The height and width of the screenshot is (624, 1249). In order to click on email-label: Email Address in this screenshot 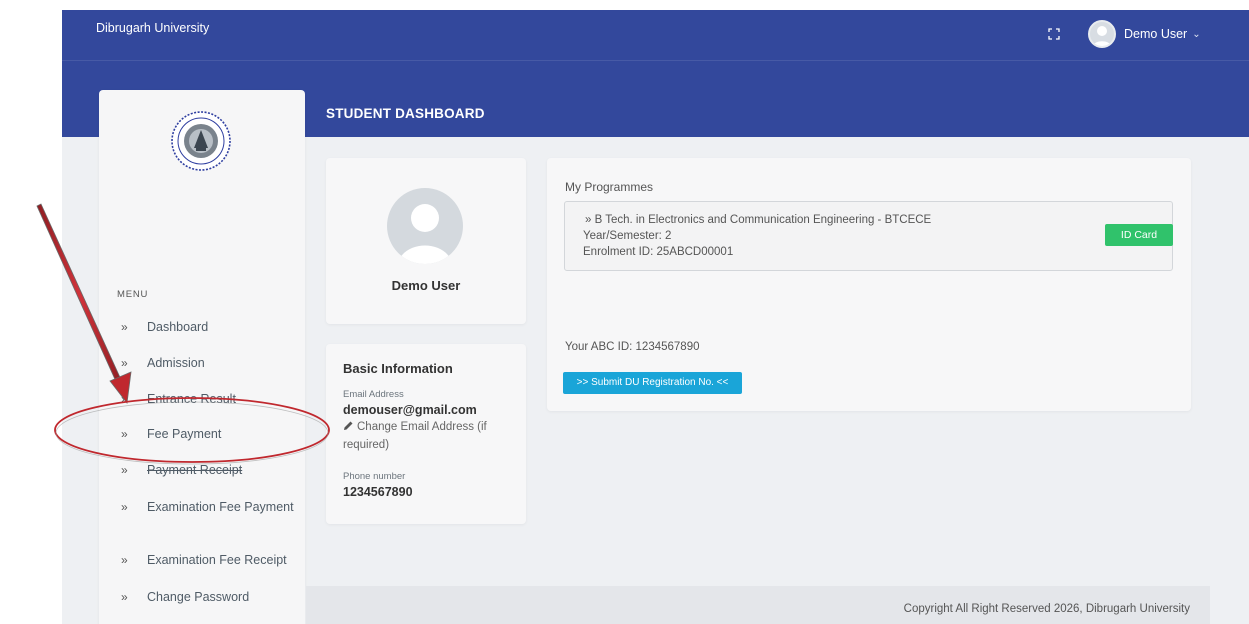, I will do `click(373, 394)`.